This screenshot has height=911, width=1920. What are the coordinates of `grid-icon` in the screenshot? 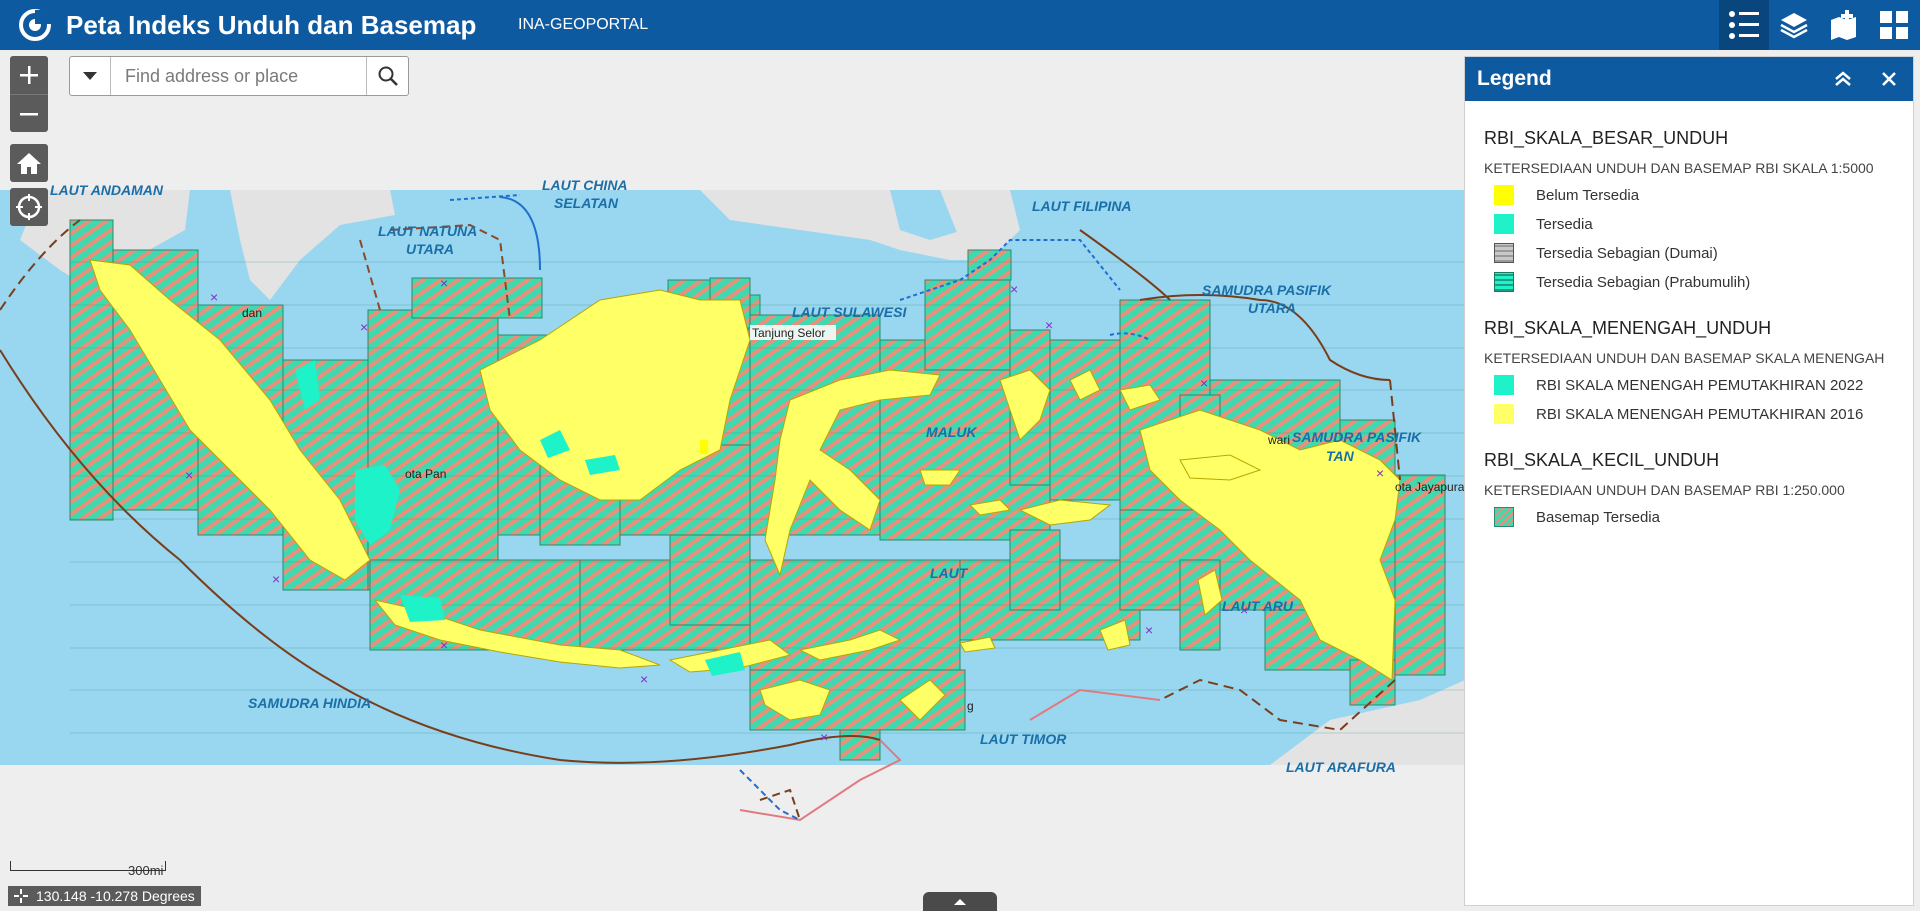 It's located at (1894, 25).